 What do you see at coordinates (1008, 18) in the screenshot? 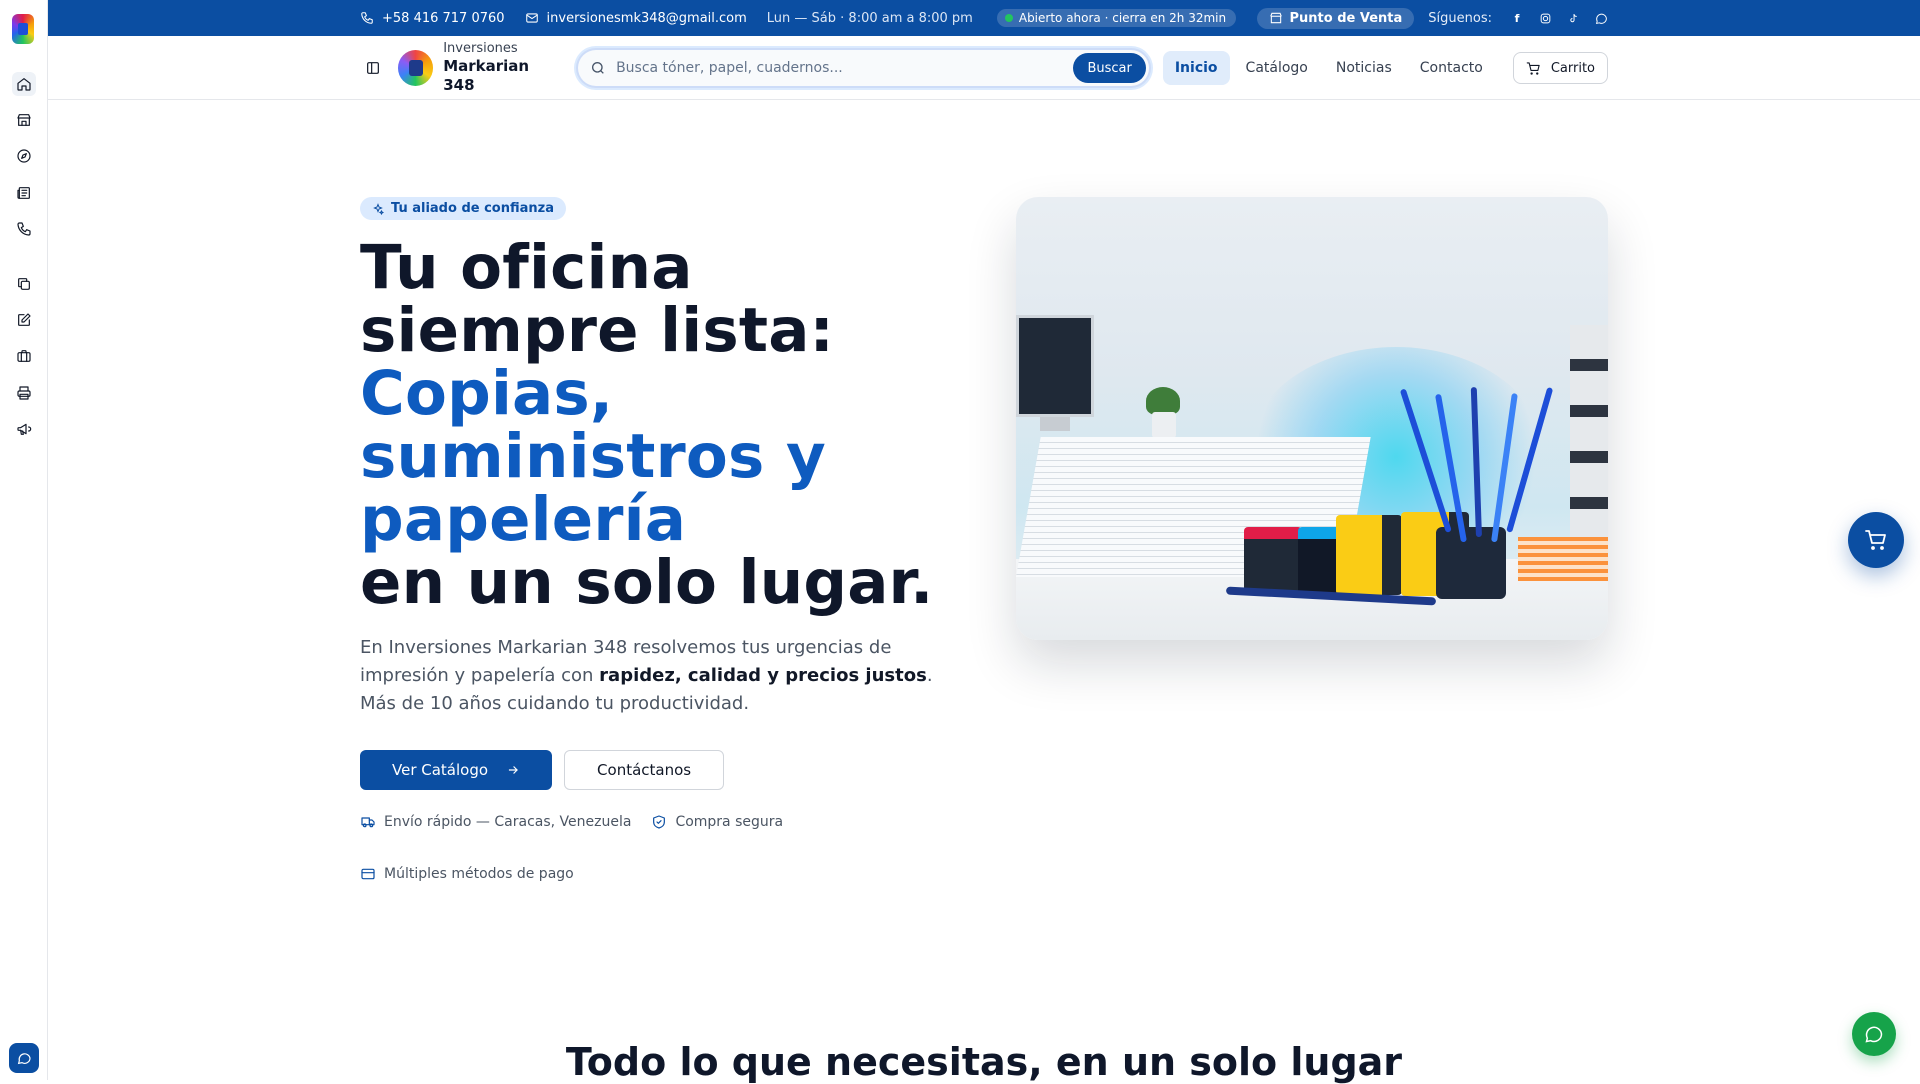
I see `open-dot-icon` at bounding box center [1008, 18].